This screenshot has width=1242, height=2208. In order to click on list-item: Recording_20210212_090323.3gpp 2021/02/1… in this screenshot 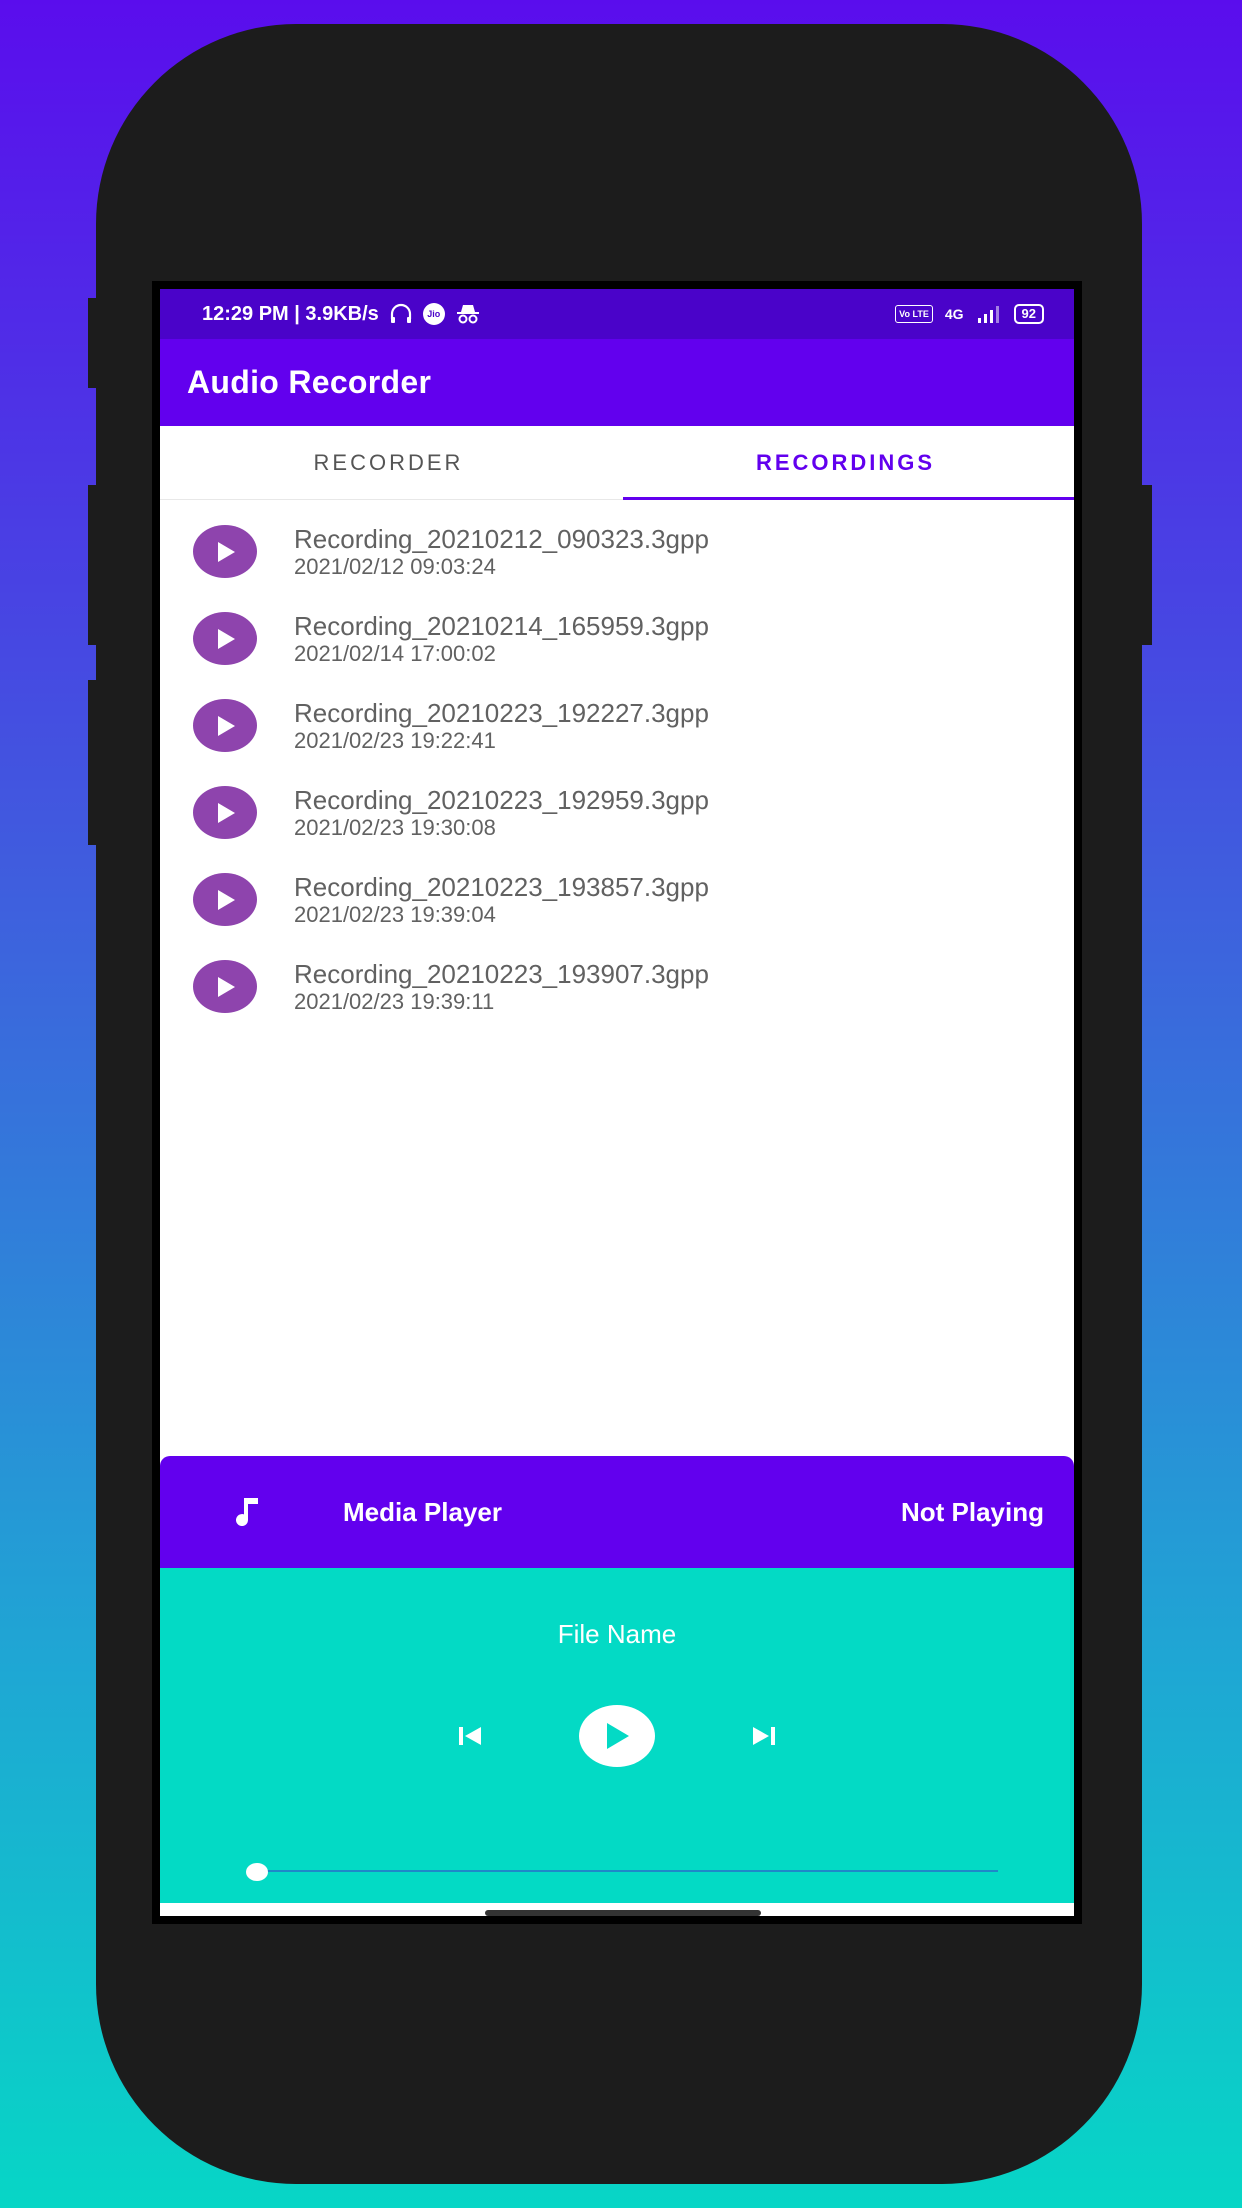, I will do `click(617, 551)`.